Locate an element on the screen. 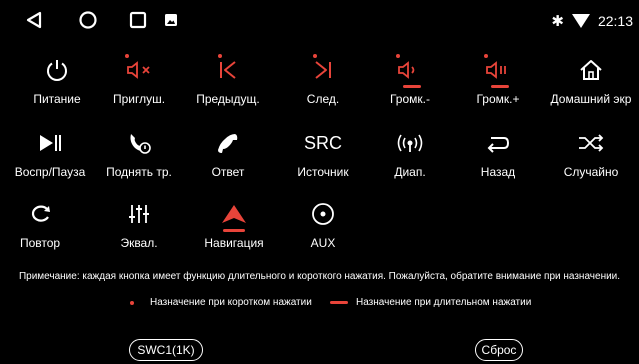 Image resolution: width=639 pixels, height=364 pixels. tile-label: Диап. is located at coordinates (410, 172).